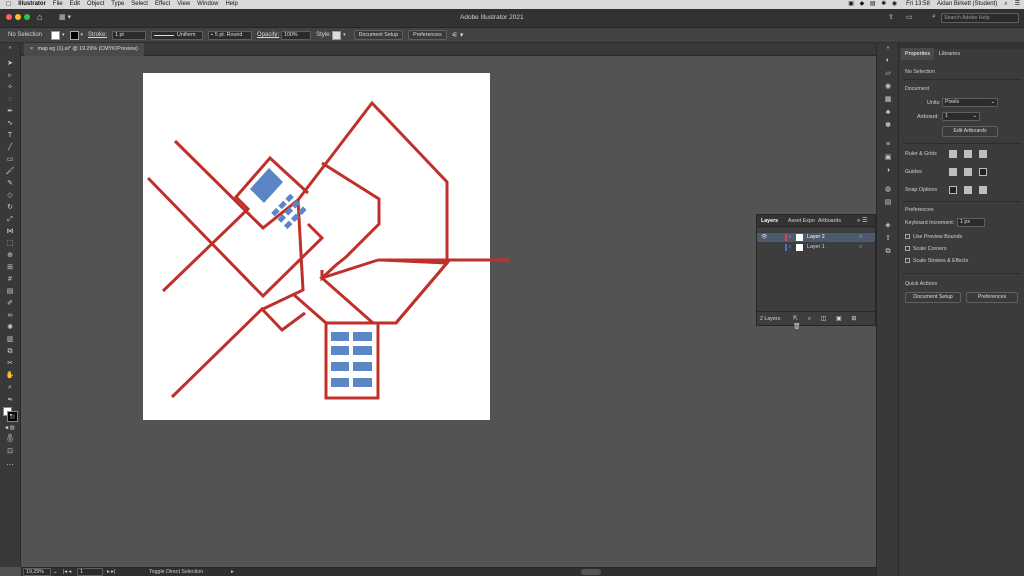  I want to click on zoom-value: 19.29%, so click(35, 572).